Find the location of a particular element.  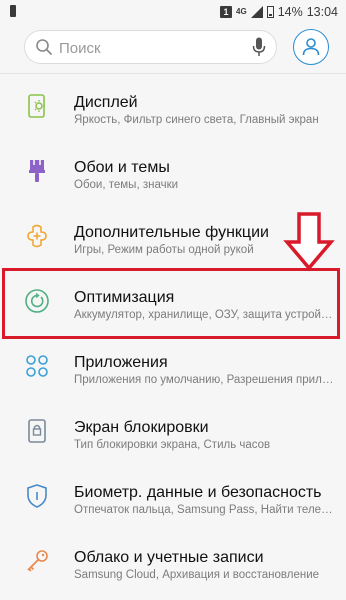

item-title: Приложения is located at coordinates (121, 362).